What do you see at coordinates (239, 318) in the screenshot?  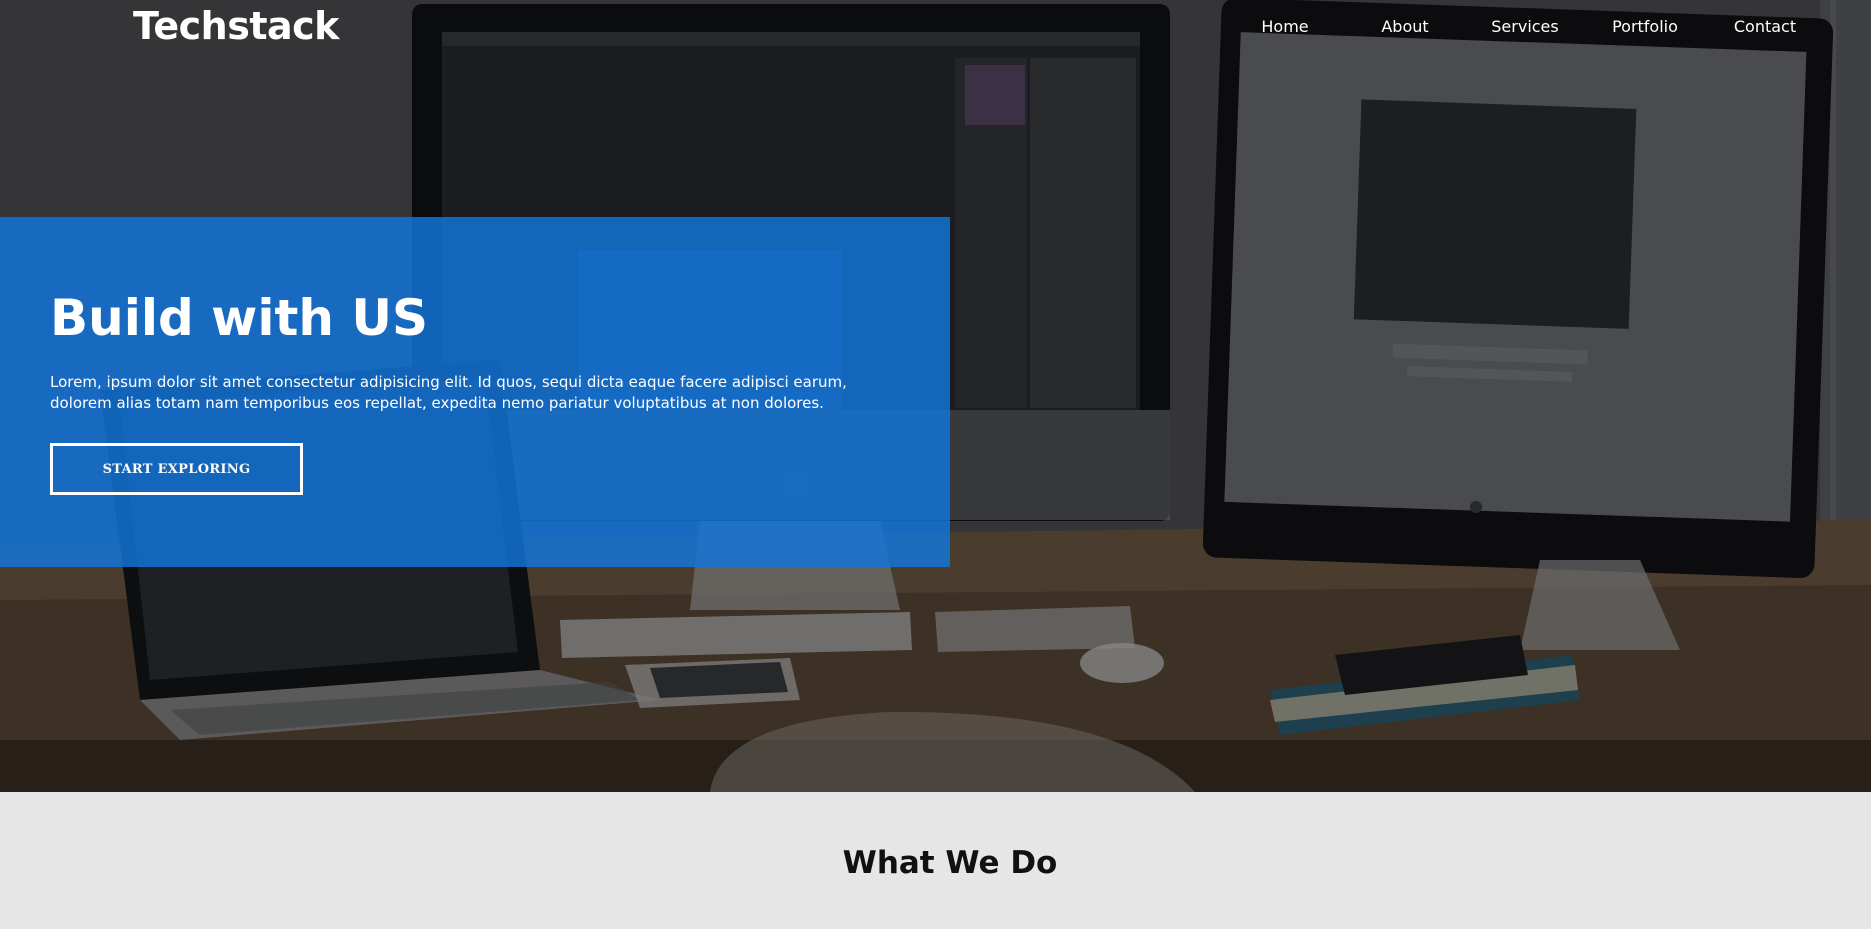 I see `hero-title: Build with US` at bounding box center [239, 318].